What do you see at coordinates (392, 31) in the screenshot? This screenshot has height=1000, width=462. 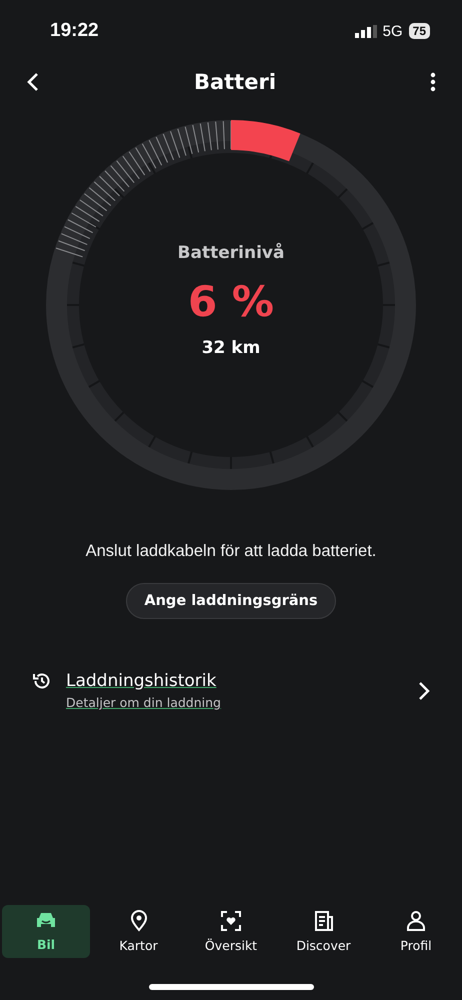 I see `network-label: 5G` at bounding box center [392, 31].